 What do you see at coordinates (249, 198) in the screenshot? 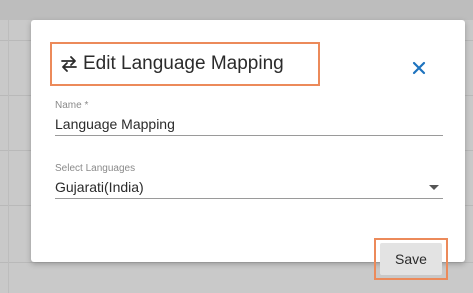
I see `select-languages-underline` at bounding box center [249, 198].